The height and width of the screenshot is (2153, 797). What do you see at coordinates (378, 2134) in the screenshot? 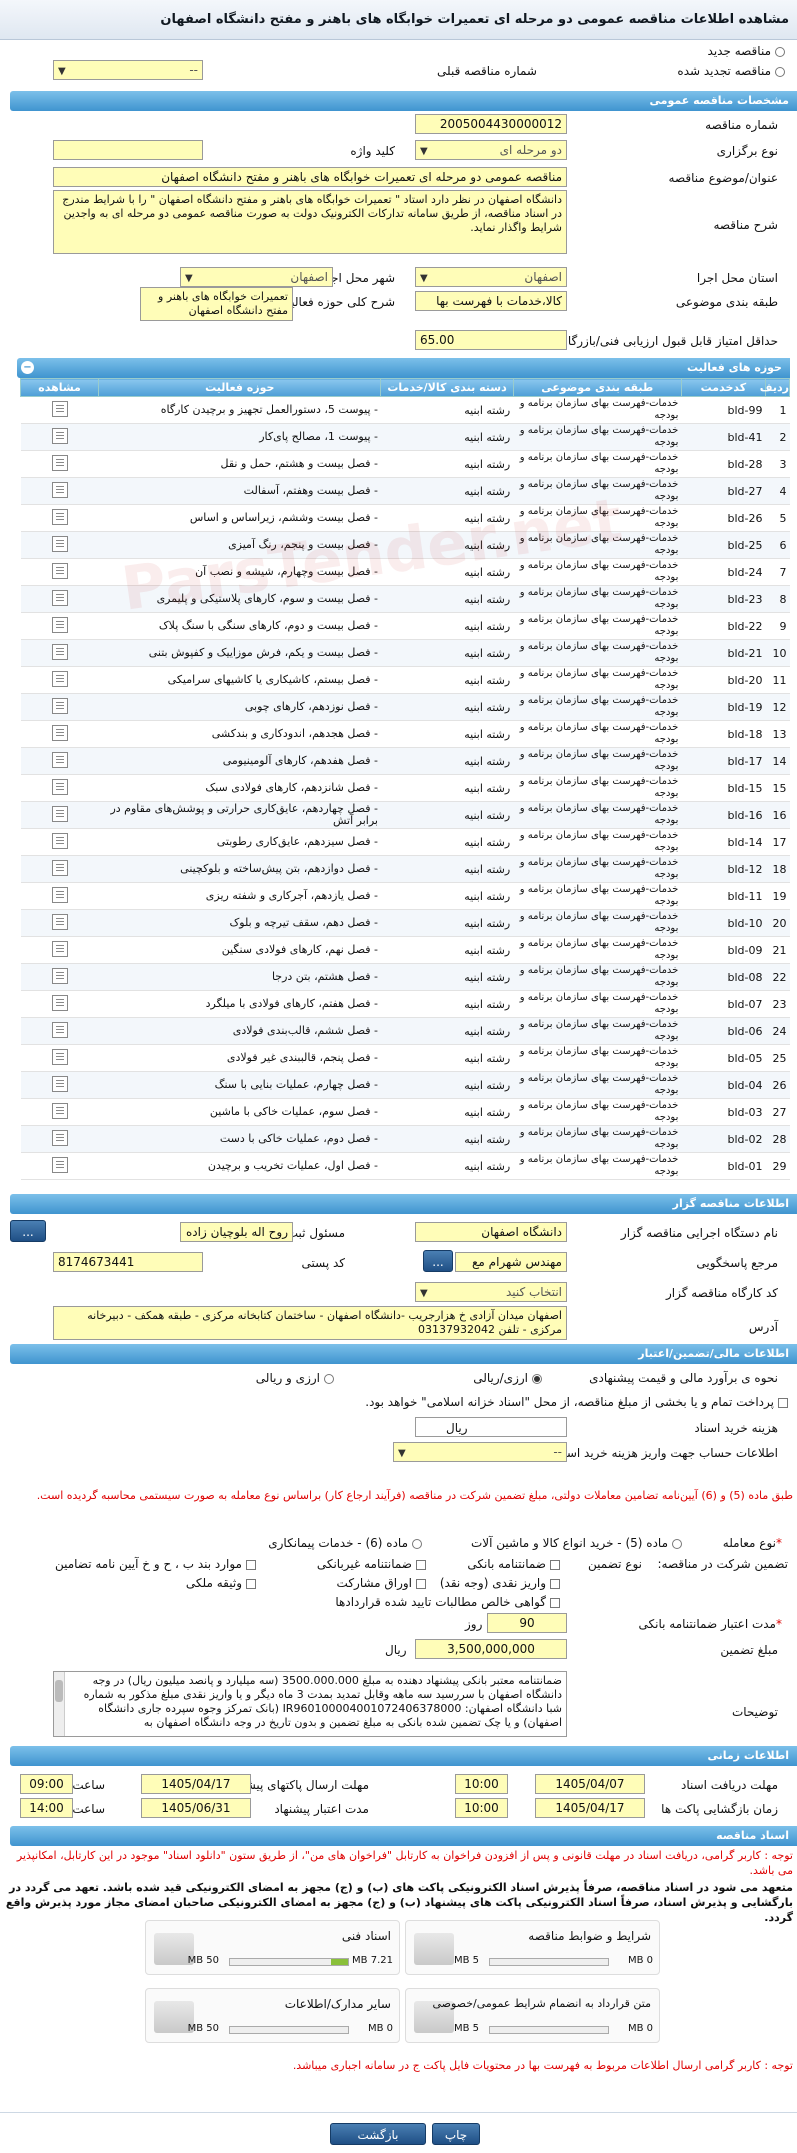
I see `back-button: بازگشت` at bounding box center [378, 2134].